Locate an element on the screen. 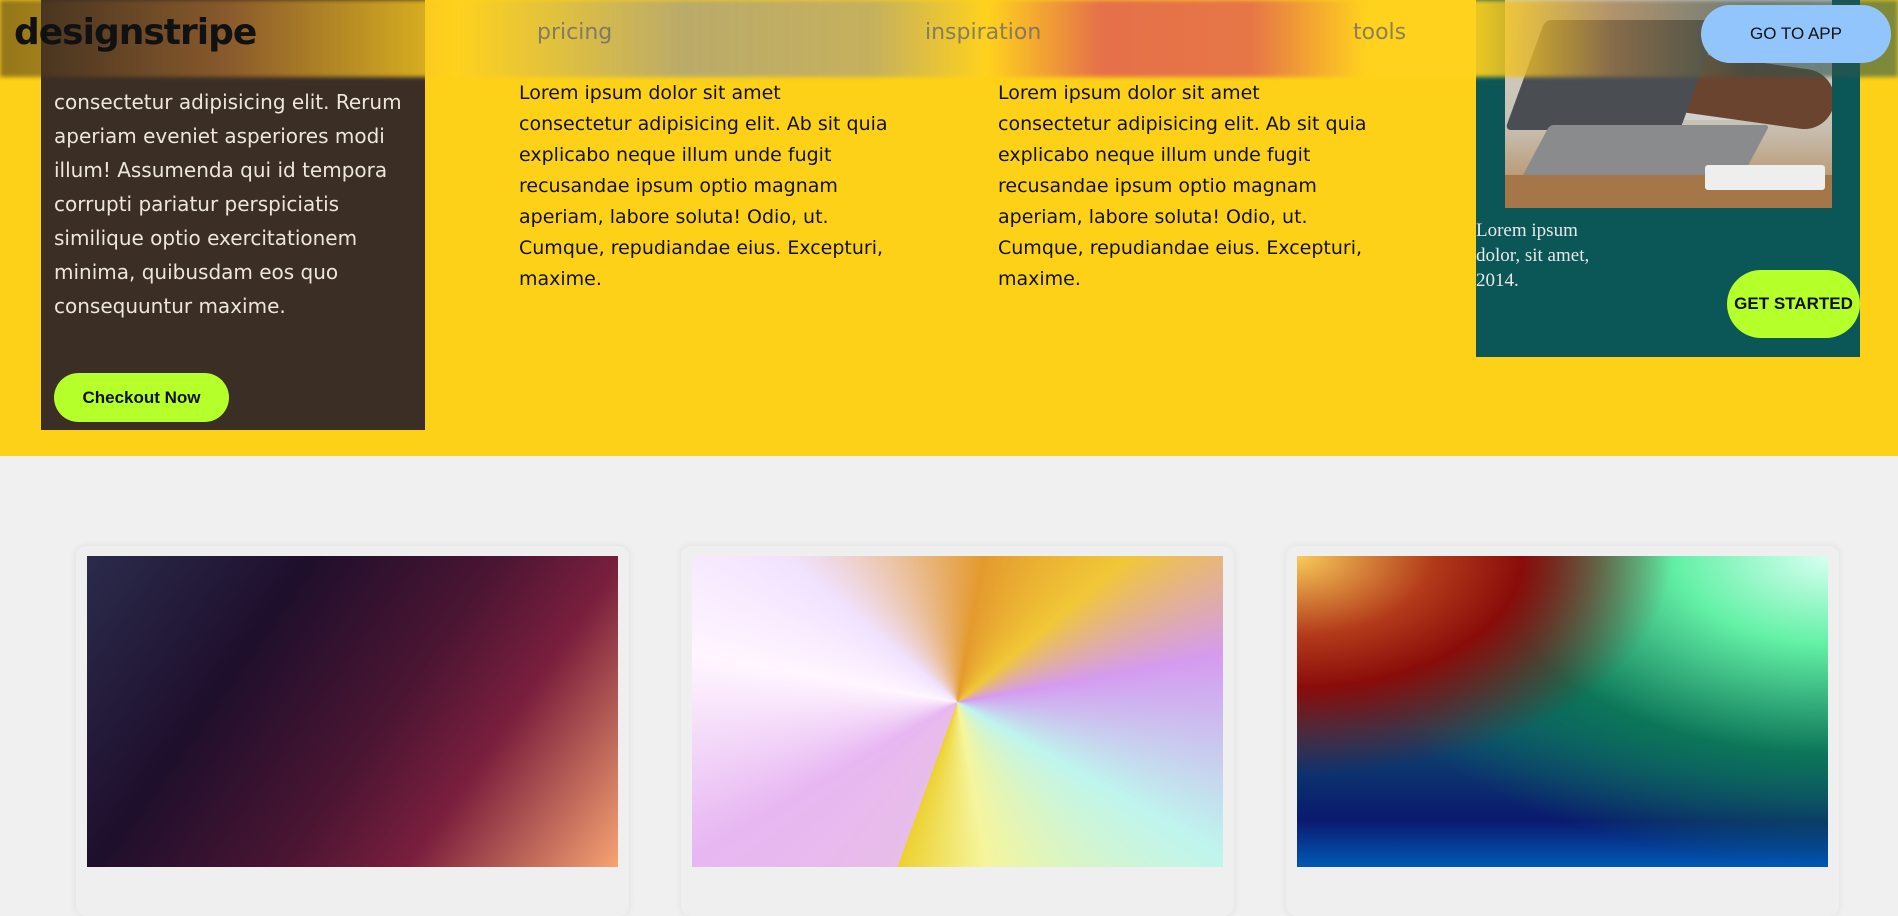 The height and width of the screenshot is (916, 1898). nav-link-pricing: pricing is located at coordinates (574, 32).